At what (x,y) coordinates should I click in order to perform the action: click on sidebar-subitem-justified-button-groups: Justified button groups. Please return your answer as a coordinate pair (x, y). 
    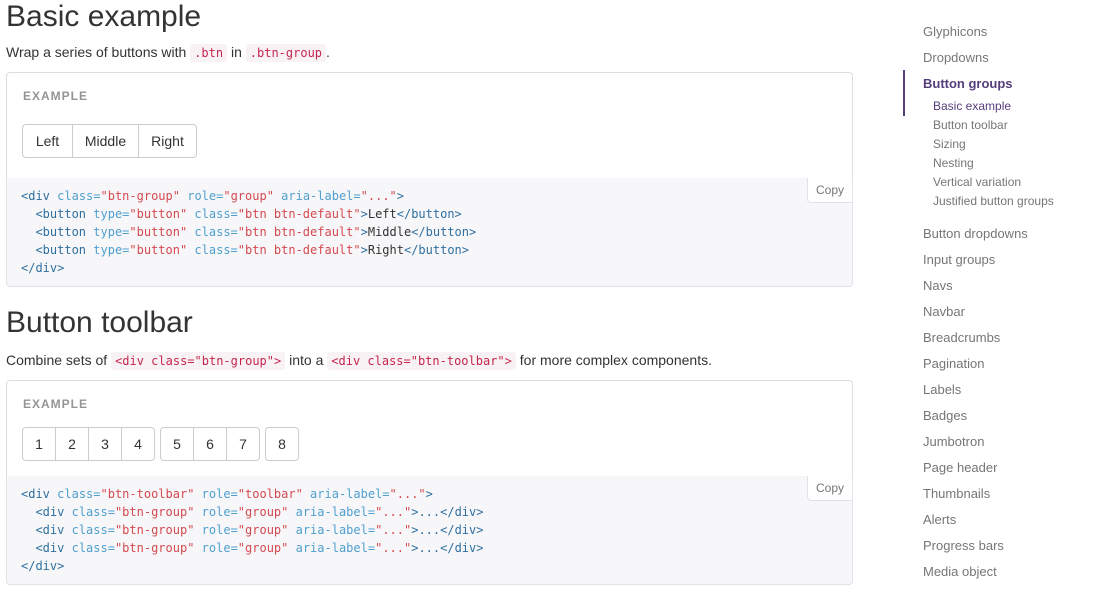
    Looking at the image, I should click on (993, 201).